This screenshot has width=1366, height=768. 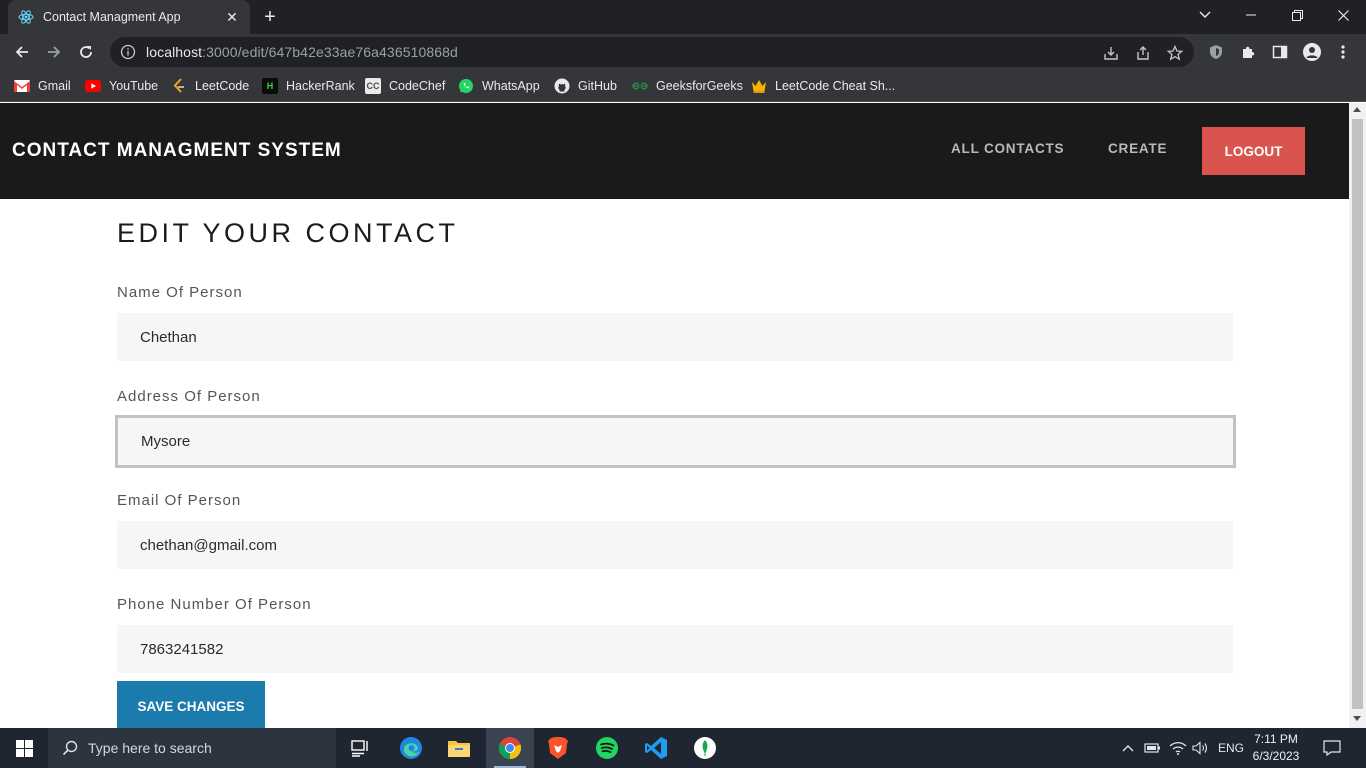 What do you see at coordinates (320, 86) in the screenshot?
I see `bookmark-label: HackerRank` at bounding box center [320, 86].